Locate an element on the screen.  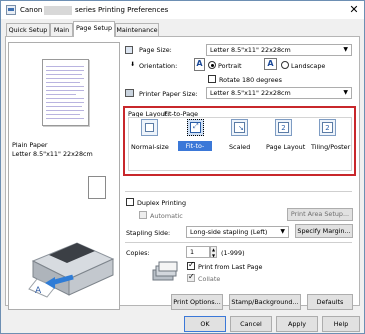
duplex-printing-checkbox is located at coordinates (130, 202).